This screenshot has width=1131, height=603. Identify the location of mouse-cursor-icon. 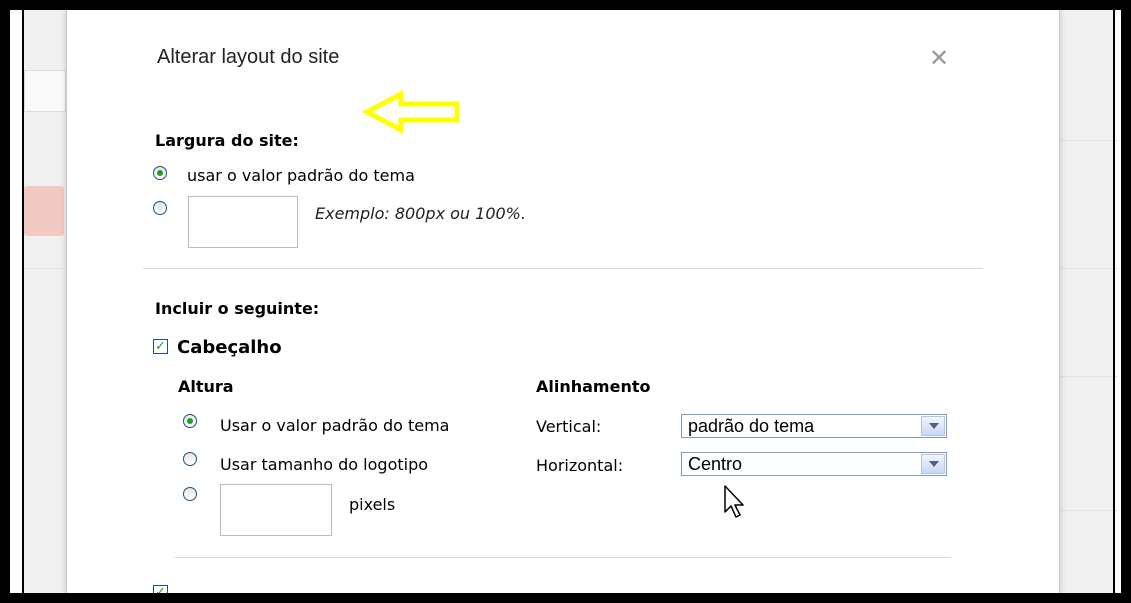
(734, 501).